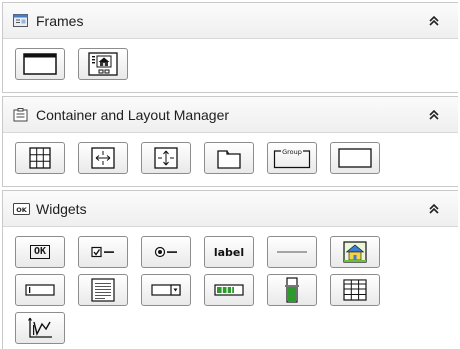  I want to click on widgets-section-icon-label: OK, so click(22, 210).